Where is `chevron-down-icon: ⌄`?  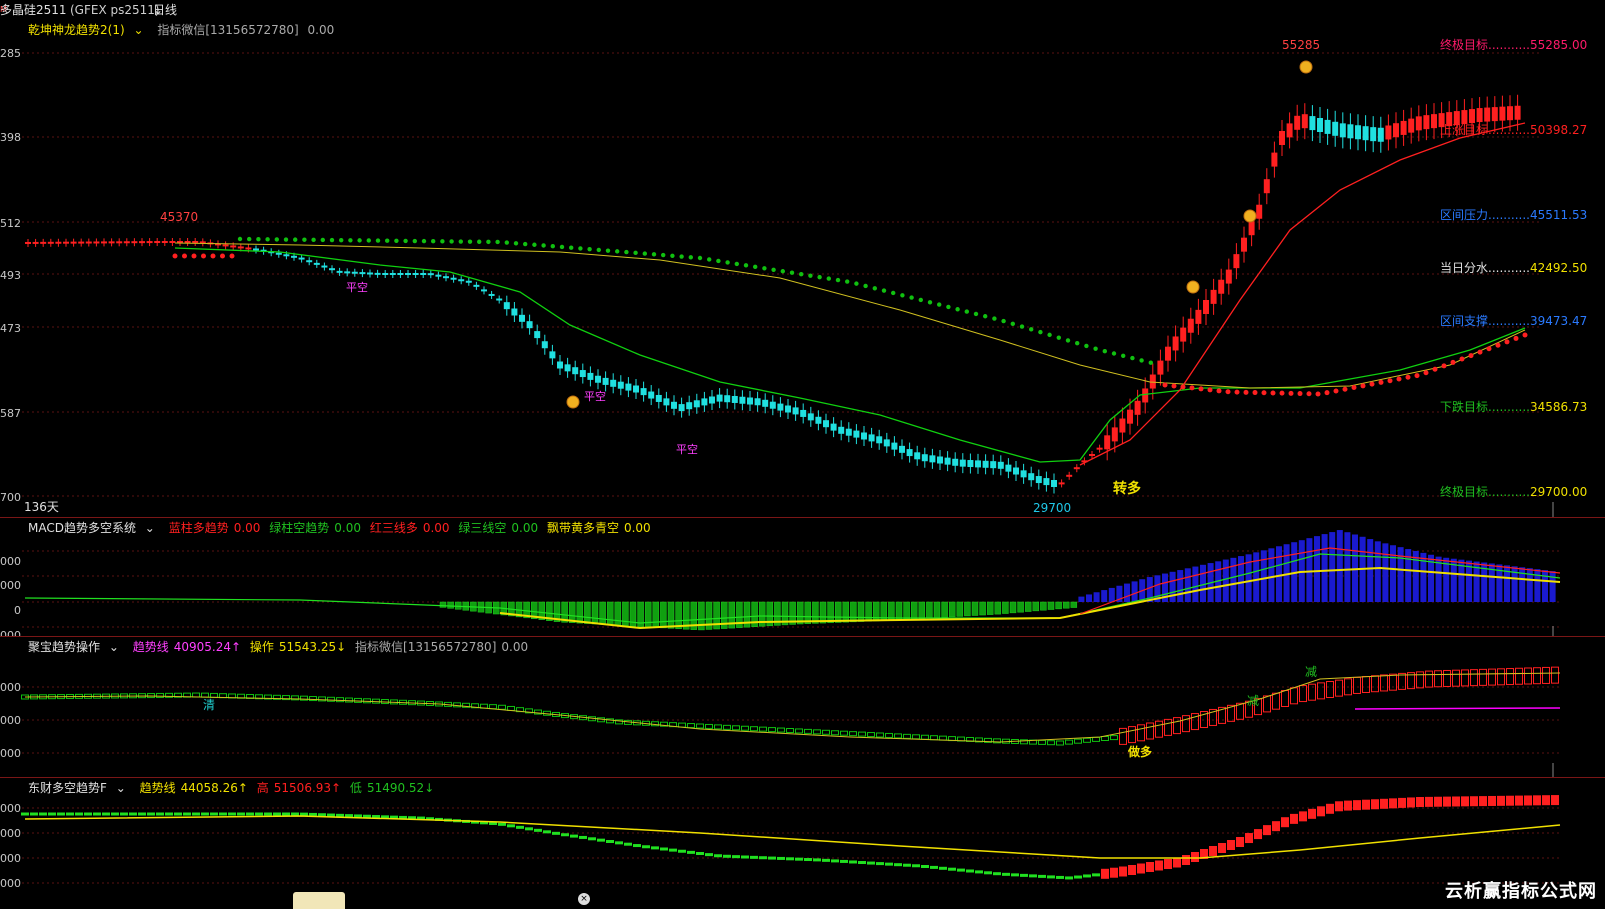
chevron-down-icon: ⌄ is located at coordinates (112, 647).